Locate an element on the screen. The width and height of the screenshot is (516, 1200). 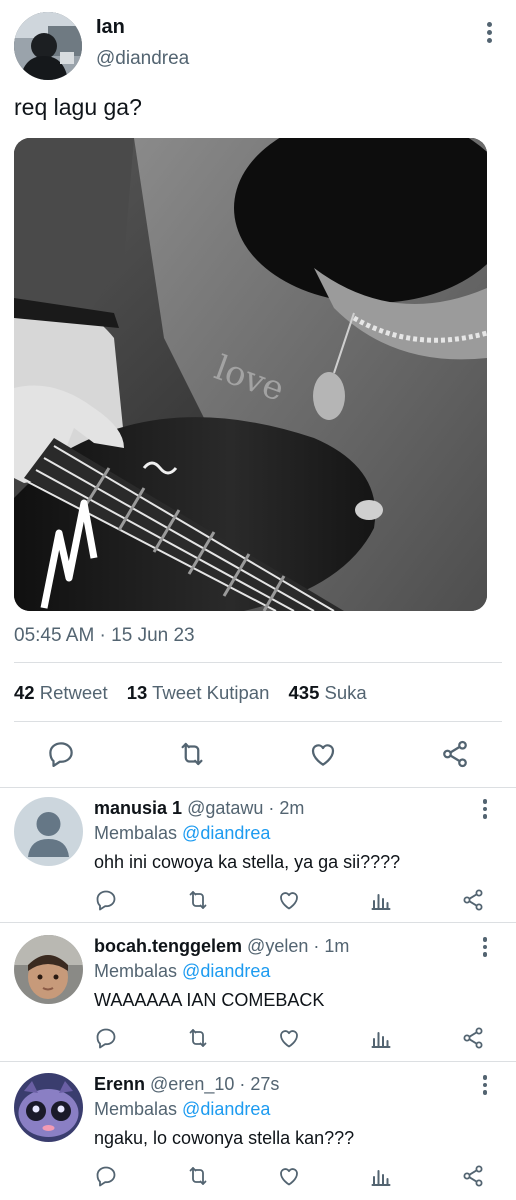
reply-header: Erenn @eren_10 · 27s is located at coordinates (186, 1084).